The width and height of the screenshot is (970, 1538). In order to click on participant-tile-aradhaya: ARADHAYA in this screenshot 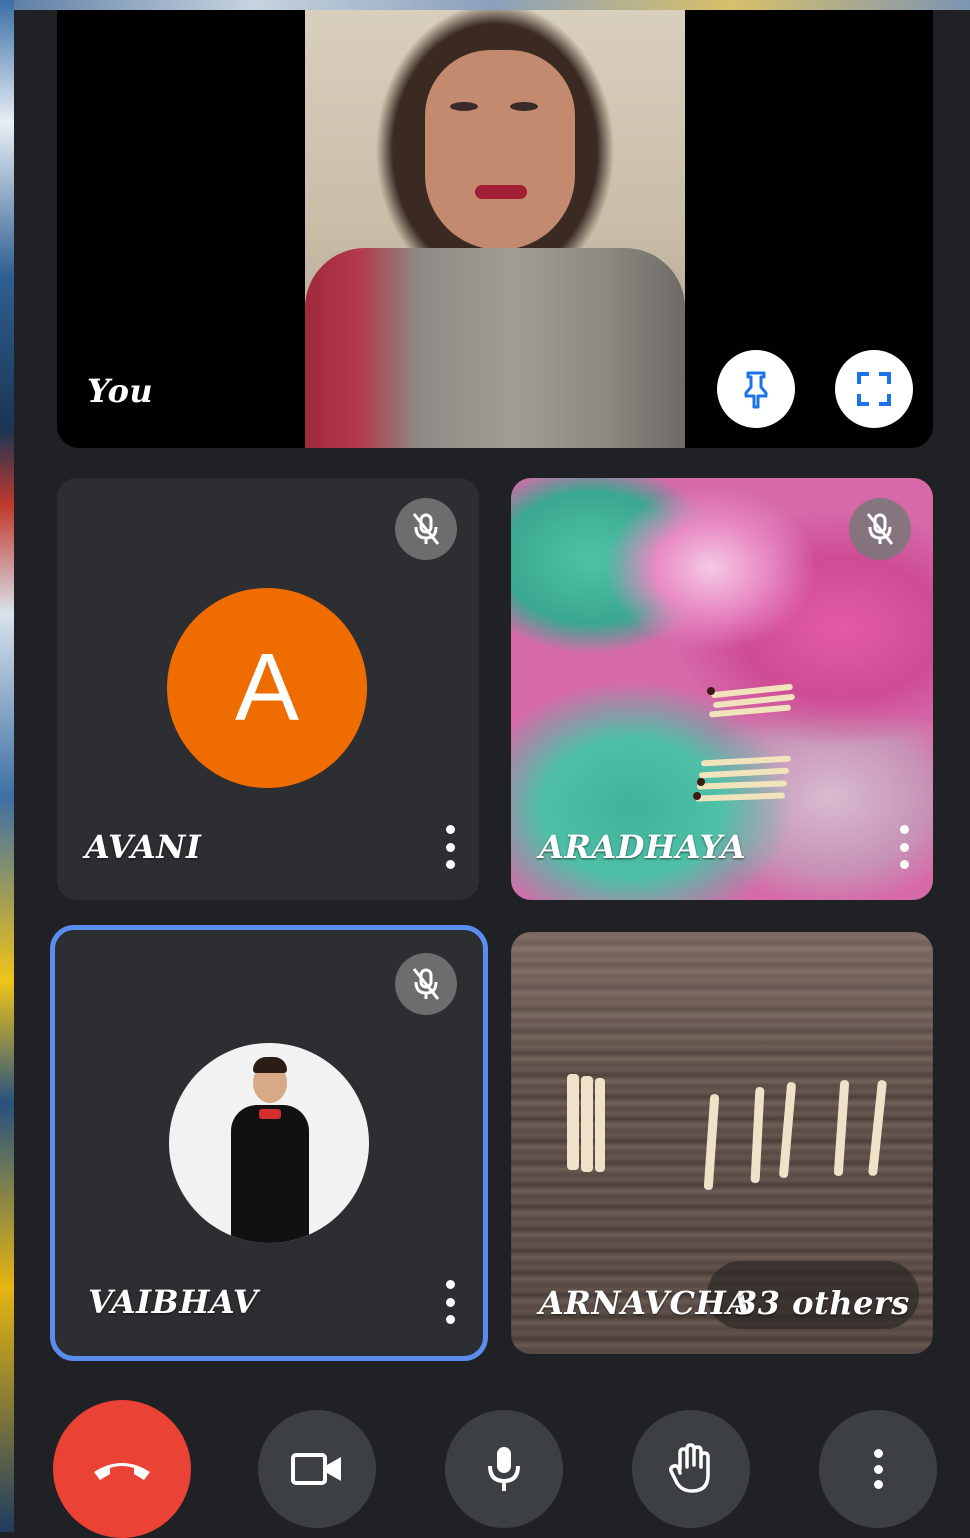, I will do `click(722, 689)`.